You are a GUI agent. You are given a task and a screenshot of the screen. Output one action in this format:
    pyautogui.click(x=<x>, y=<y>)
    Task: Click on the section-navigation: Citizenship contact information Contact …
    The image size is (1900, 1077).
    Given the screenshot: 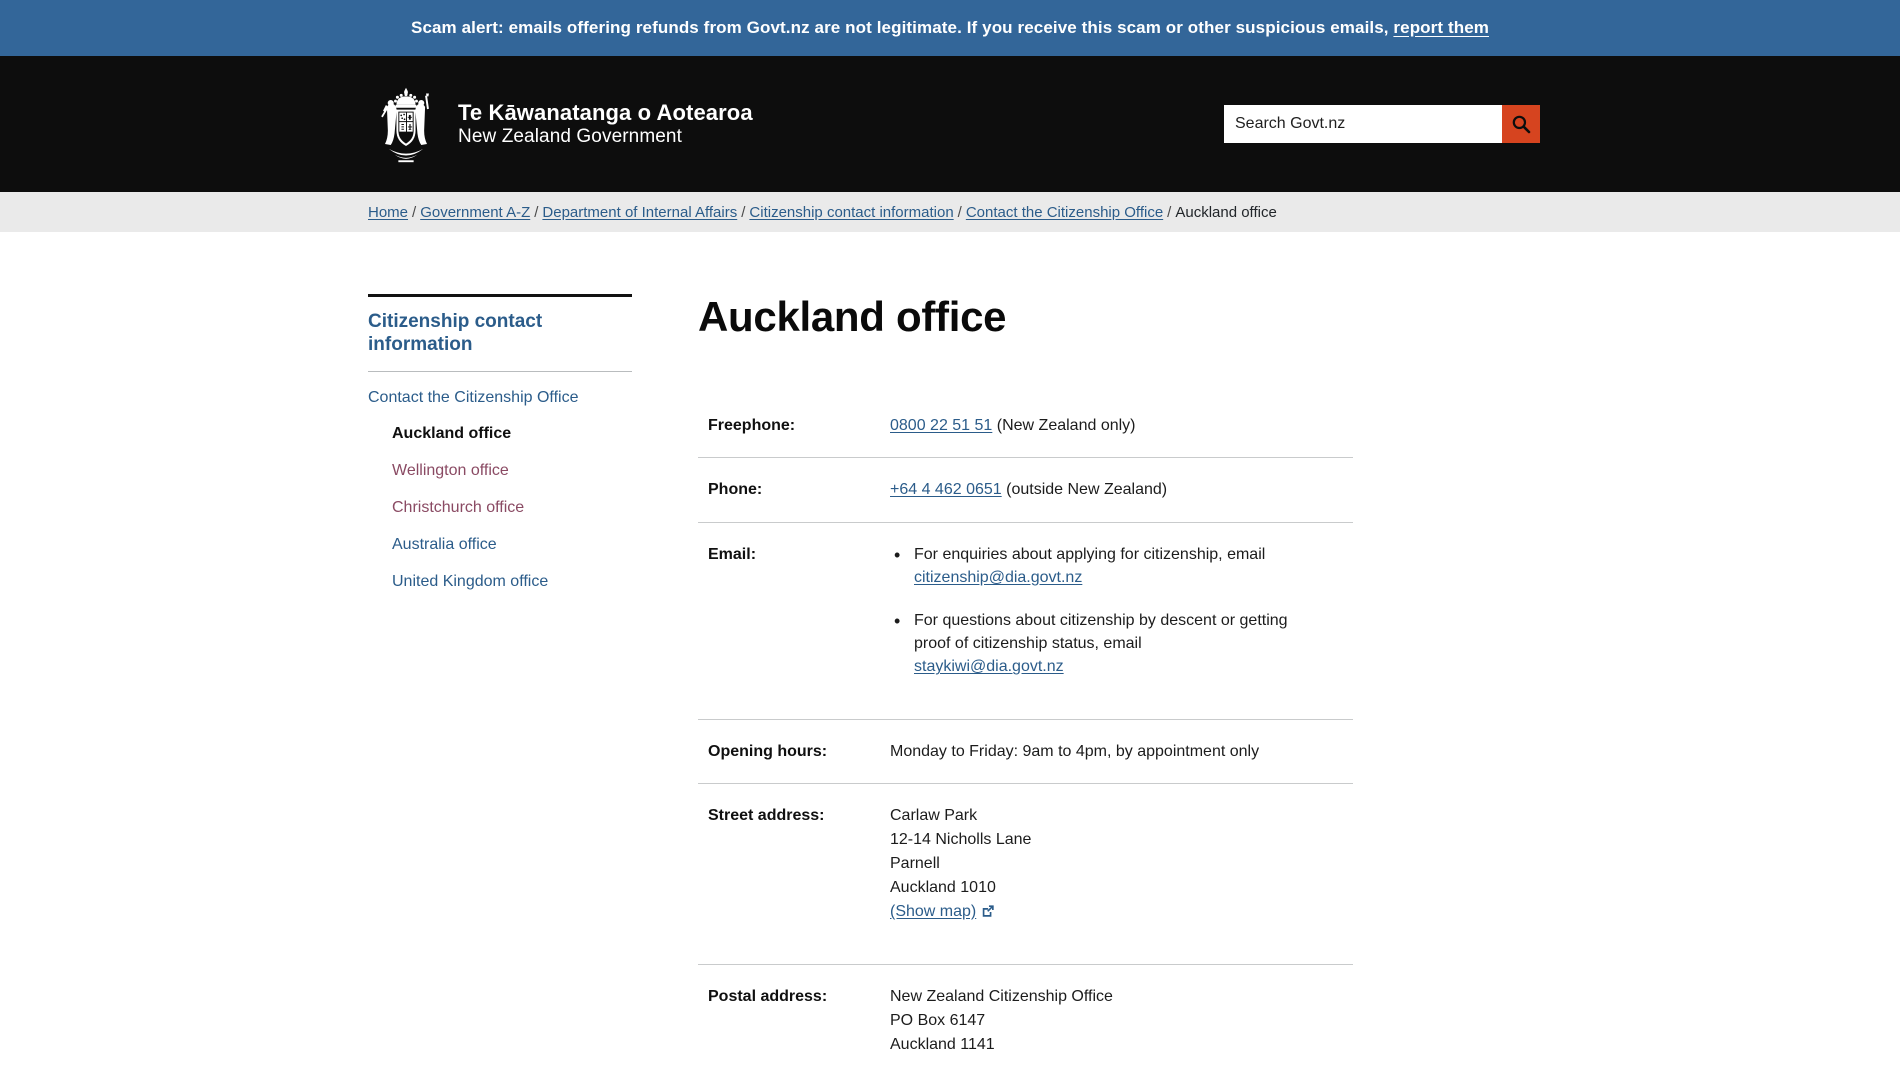 What is the action you would take?
    pyautogui.click(x=528, y=685)
    